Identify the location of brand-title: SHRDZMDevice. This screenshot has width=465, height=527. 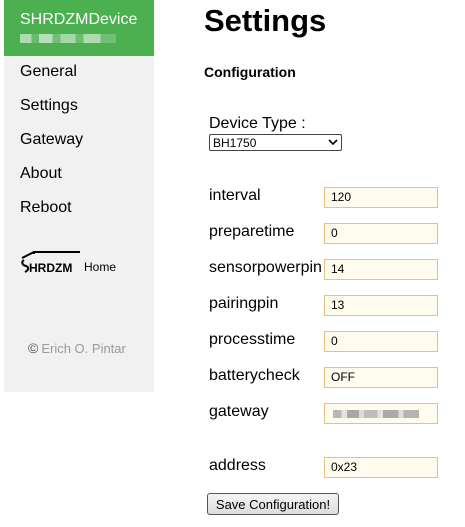
(79, 19).